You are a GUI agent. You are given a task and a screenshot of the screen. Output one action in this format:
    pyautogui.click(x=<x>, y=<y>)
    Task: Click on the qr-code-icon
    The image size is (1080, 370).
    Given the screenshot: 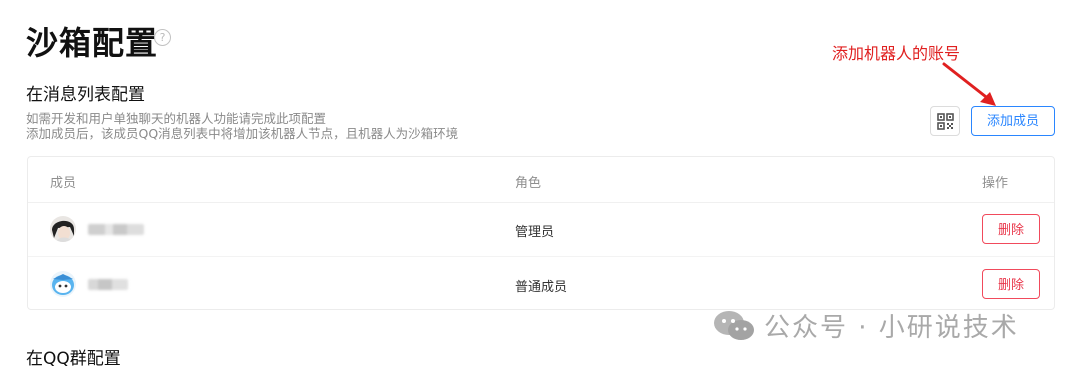 What is the action you would take?
    pyautogui.click(x=945, y=121)
    